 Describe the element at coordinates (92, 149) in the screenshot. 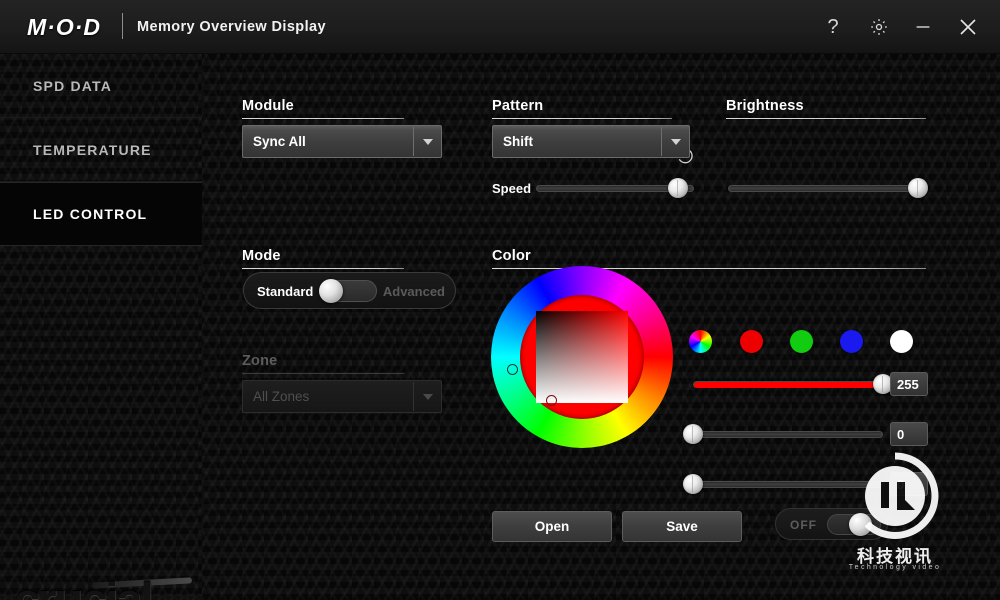

I see `sidebar-item-label: TEMPERATURE` at that location.